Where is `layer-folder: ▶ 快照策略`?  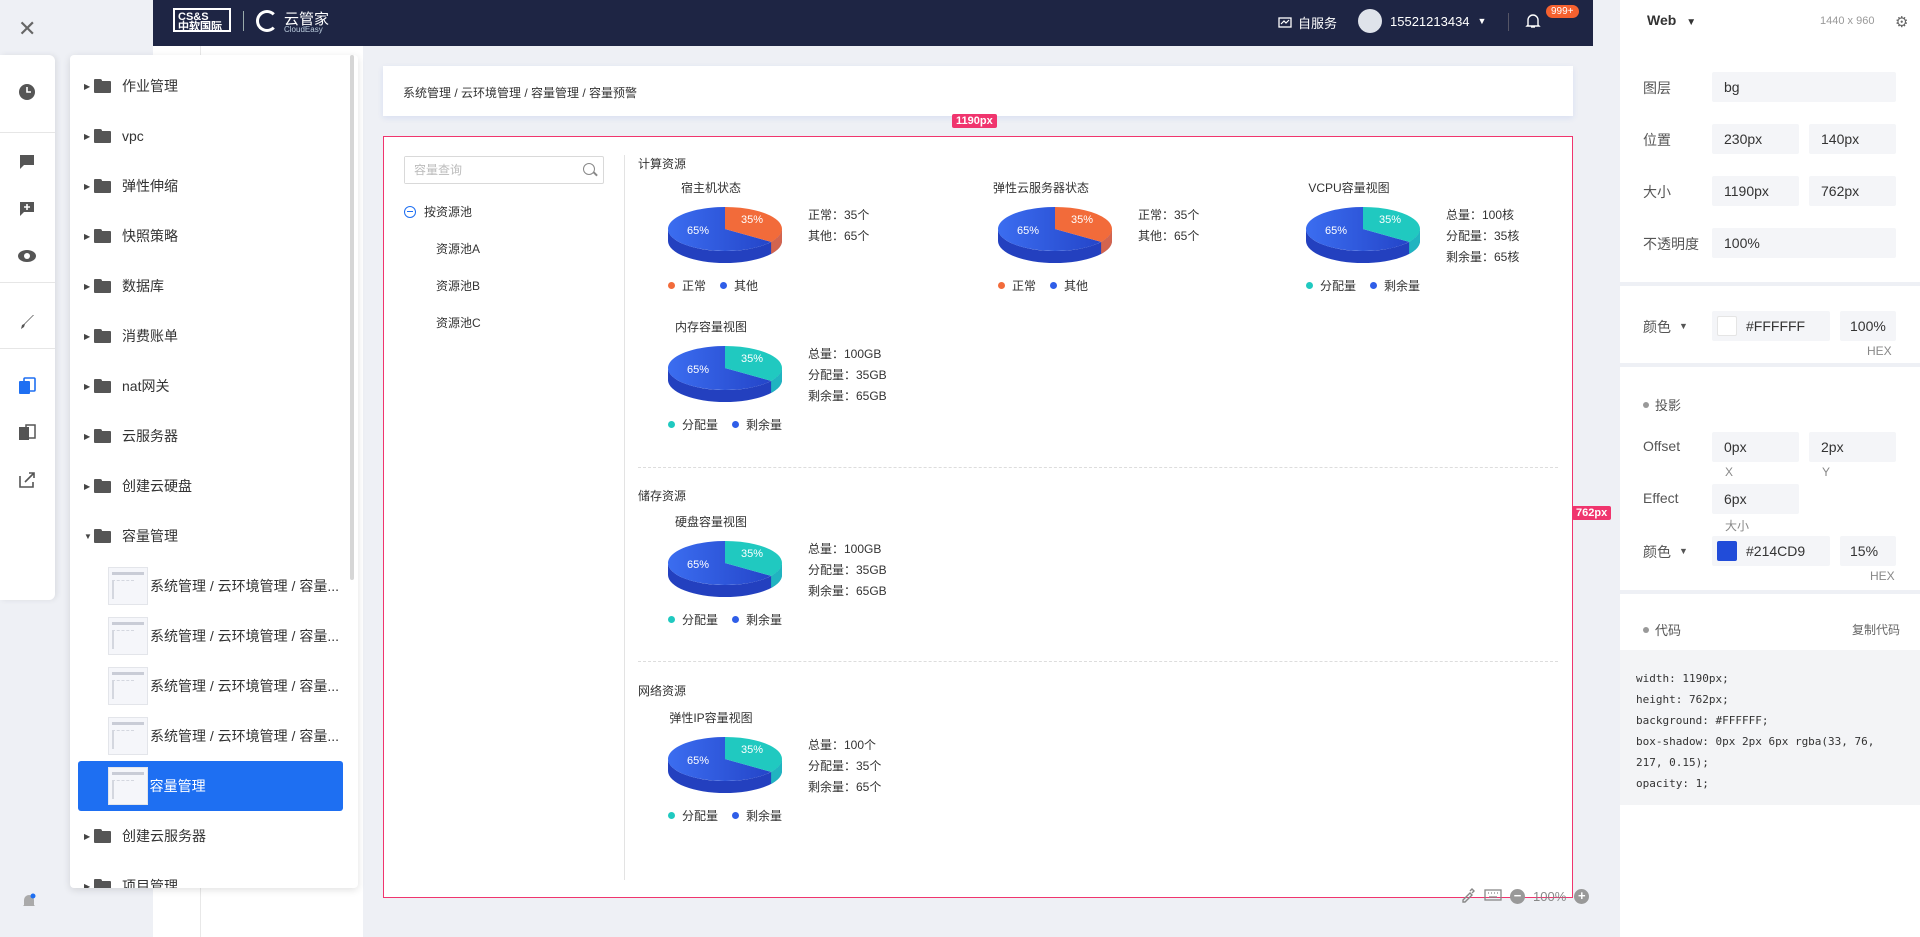 layer-folder: ▶ 快照策略 is located at coordinates (210, 236).